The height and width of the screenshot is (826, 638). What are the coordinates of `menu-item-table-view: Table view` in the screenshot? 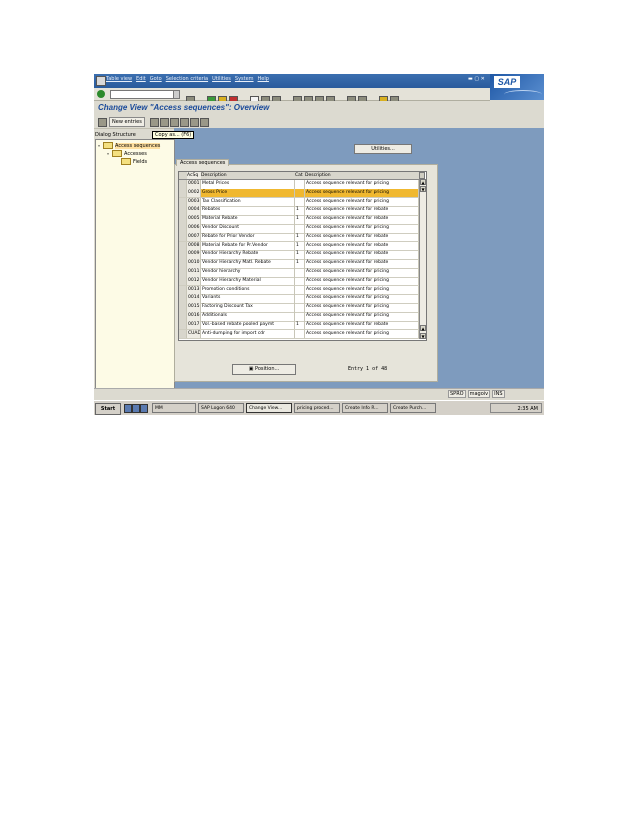 It's located at (119, 79).